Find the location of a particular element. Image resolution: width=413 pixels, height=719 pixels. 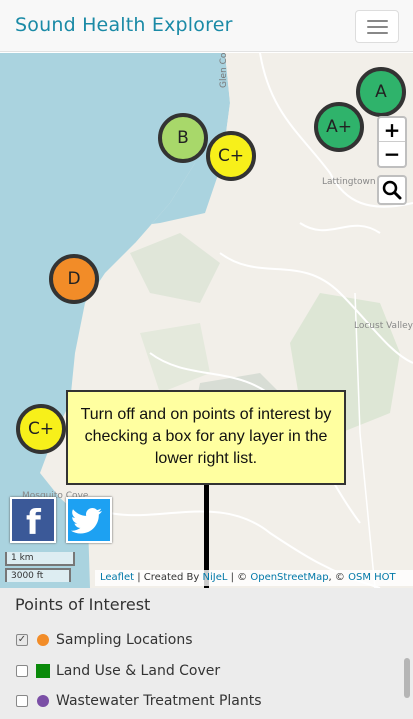

zoom-out-button: − is located at coordinates (392, 154).